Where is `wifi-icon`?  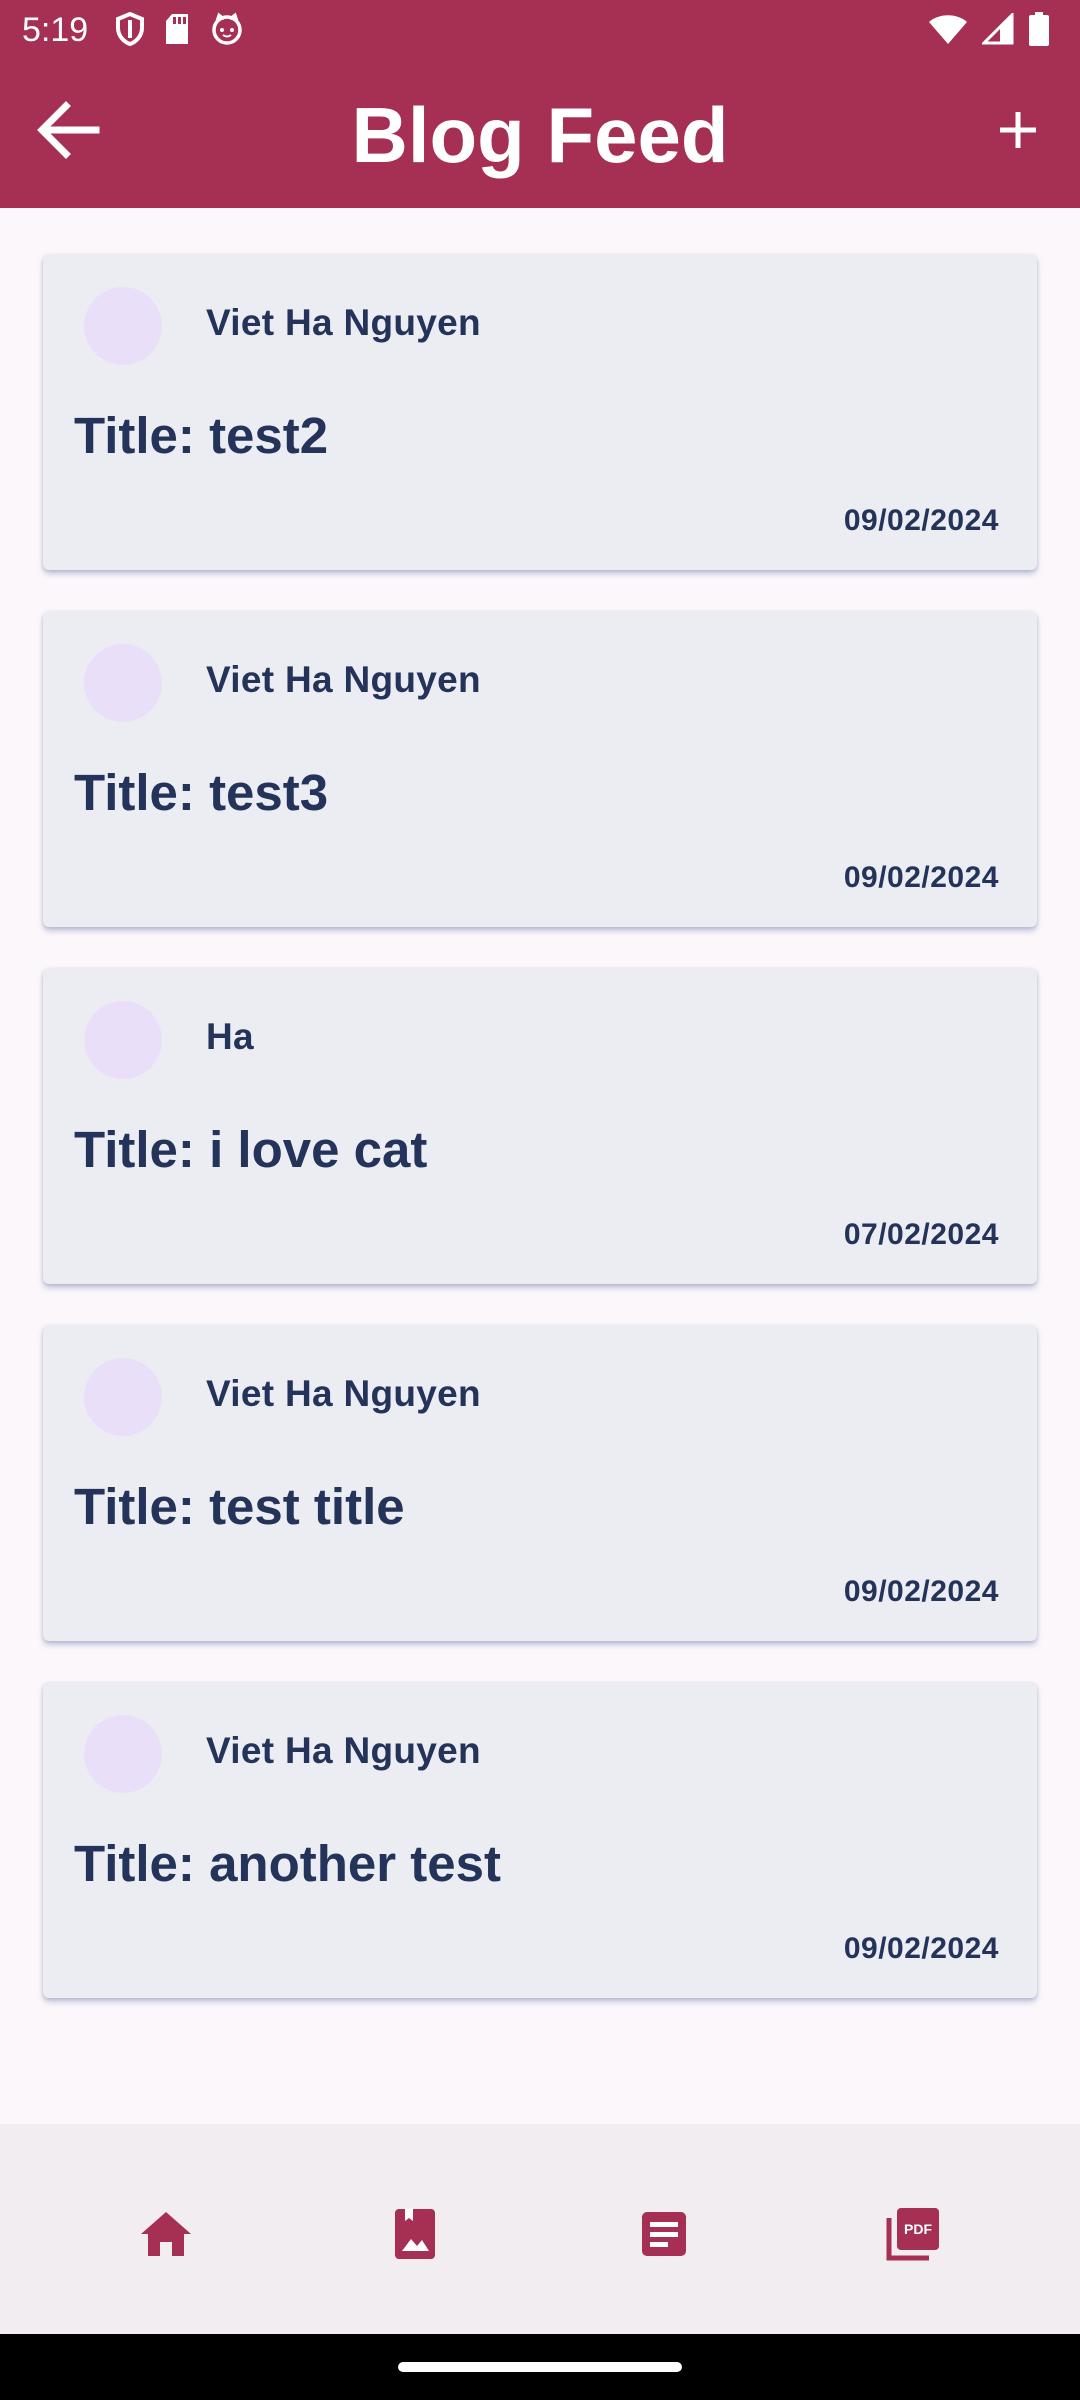
wifi-icon is located at coordinates (948, 31).